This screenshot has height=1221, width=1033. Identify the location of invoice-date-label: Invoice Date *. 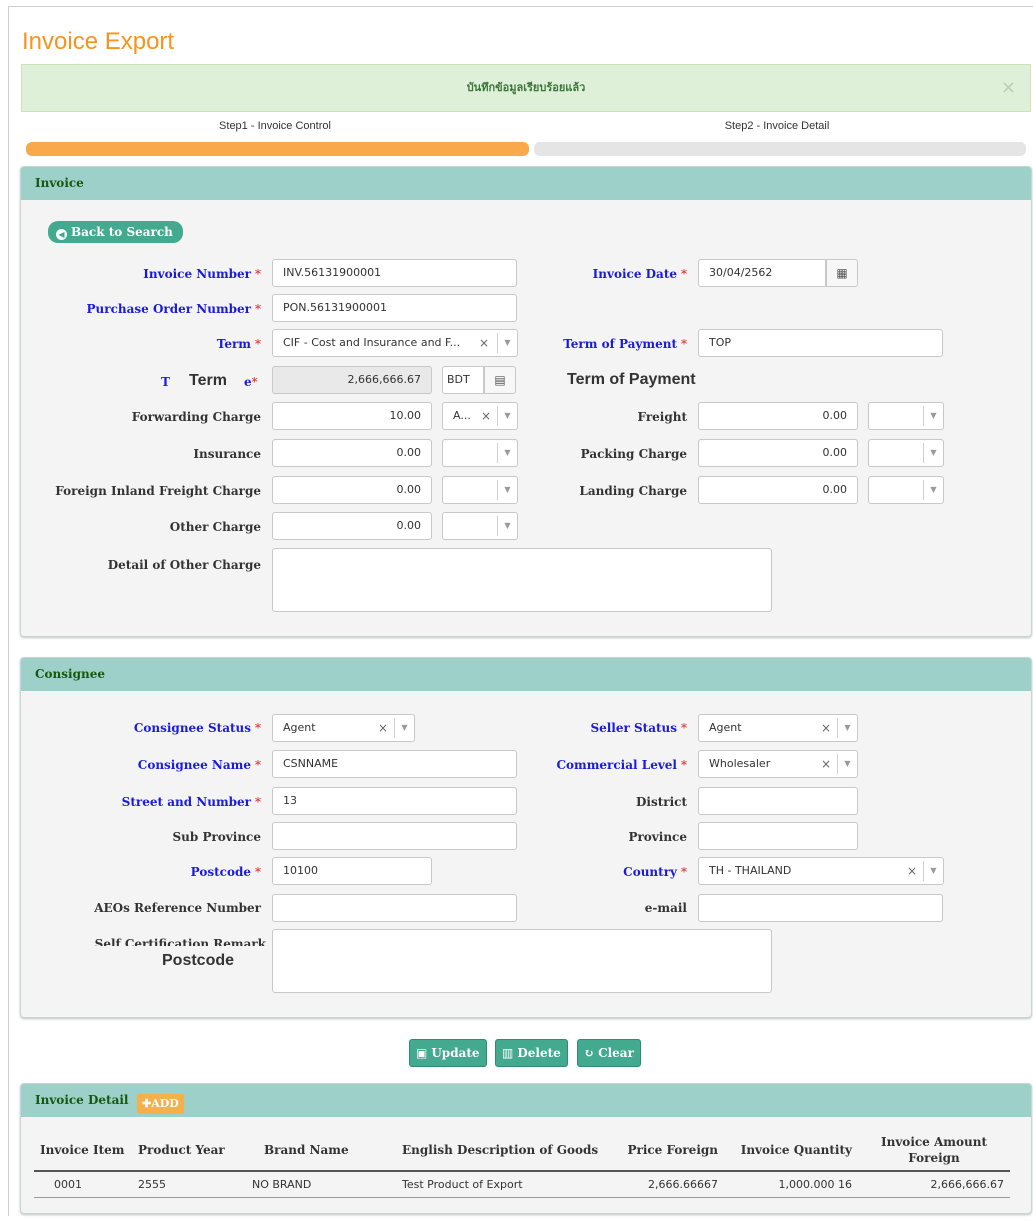
(640, 274).